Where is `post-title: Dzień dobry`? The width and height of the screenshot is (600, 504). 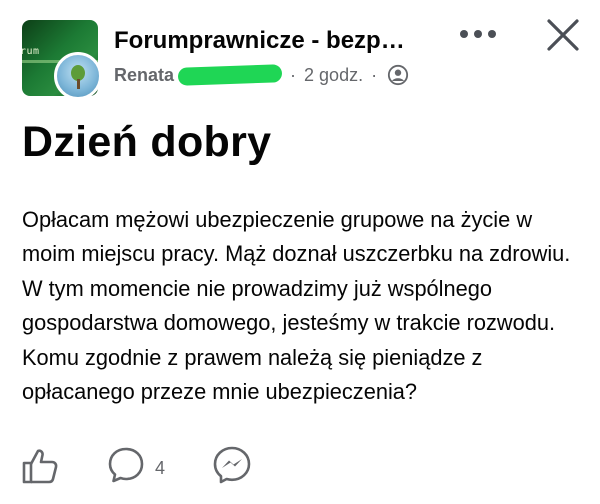
post-title: Dzień dobry is located at coordinates (147, 142).